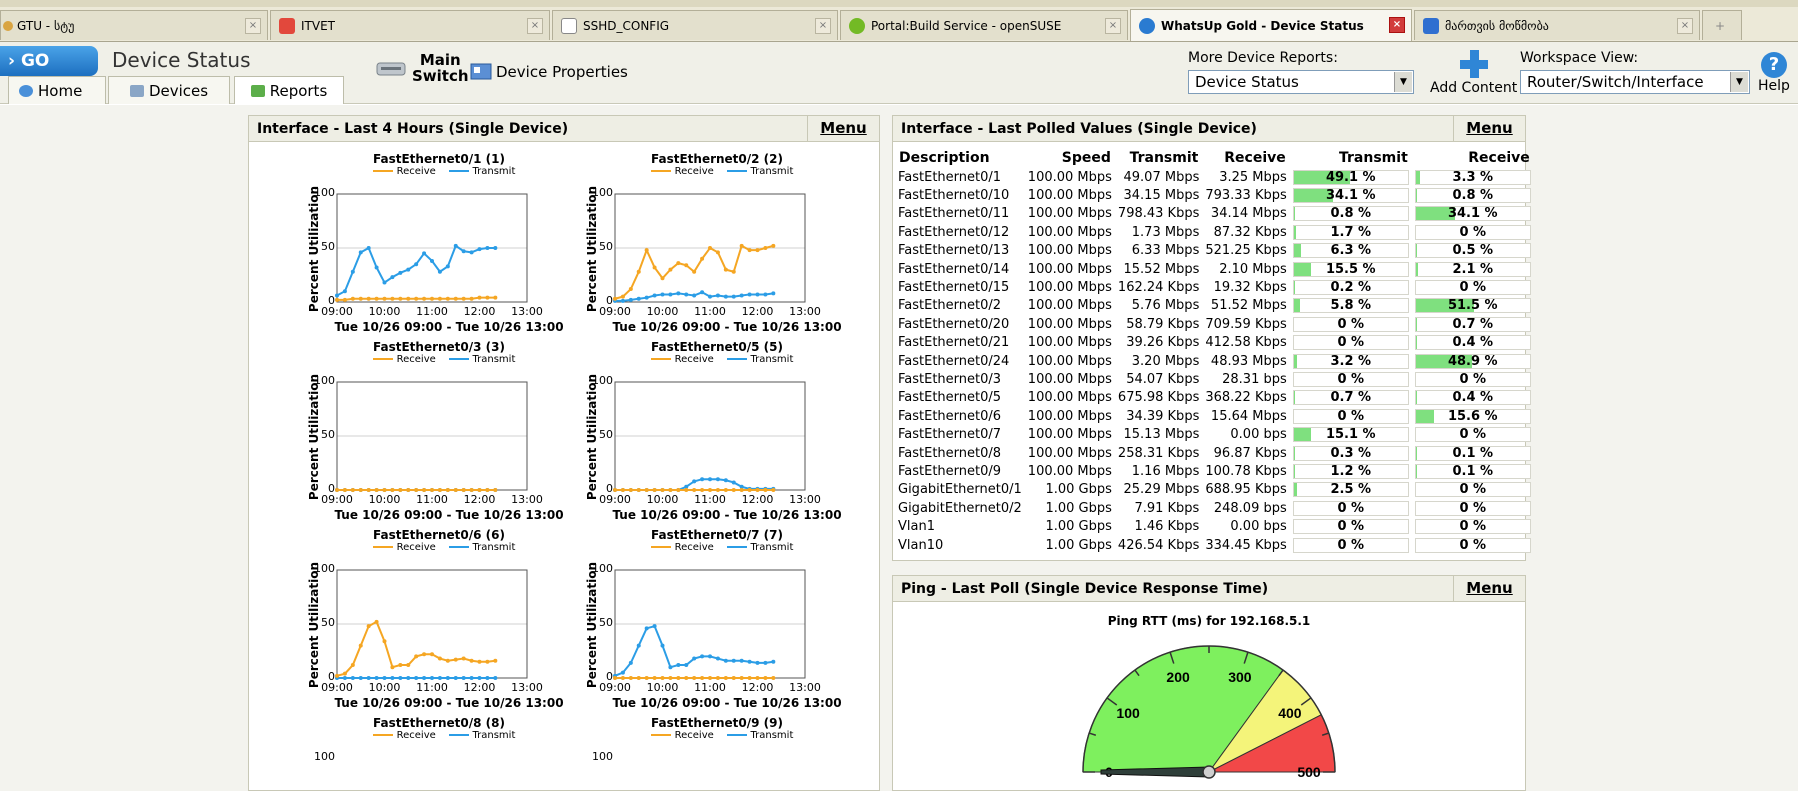 The width and height of the screenshot is (1798, 791). What do you see at coordinates (410, 25) in the screenshot?
I see `browser-tab-itvet: ITVET ×` at bounding box center [410, 25].